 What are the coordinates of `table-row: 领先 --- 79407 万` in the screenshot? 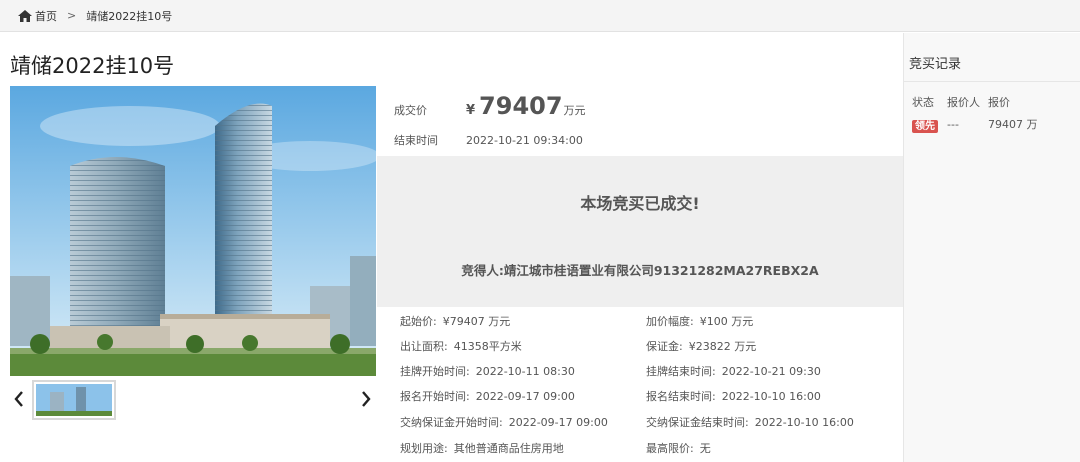 It's located at (975, 124).